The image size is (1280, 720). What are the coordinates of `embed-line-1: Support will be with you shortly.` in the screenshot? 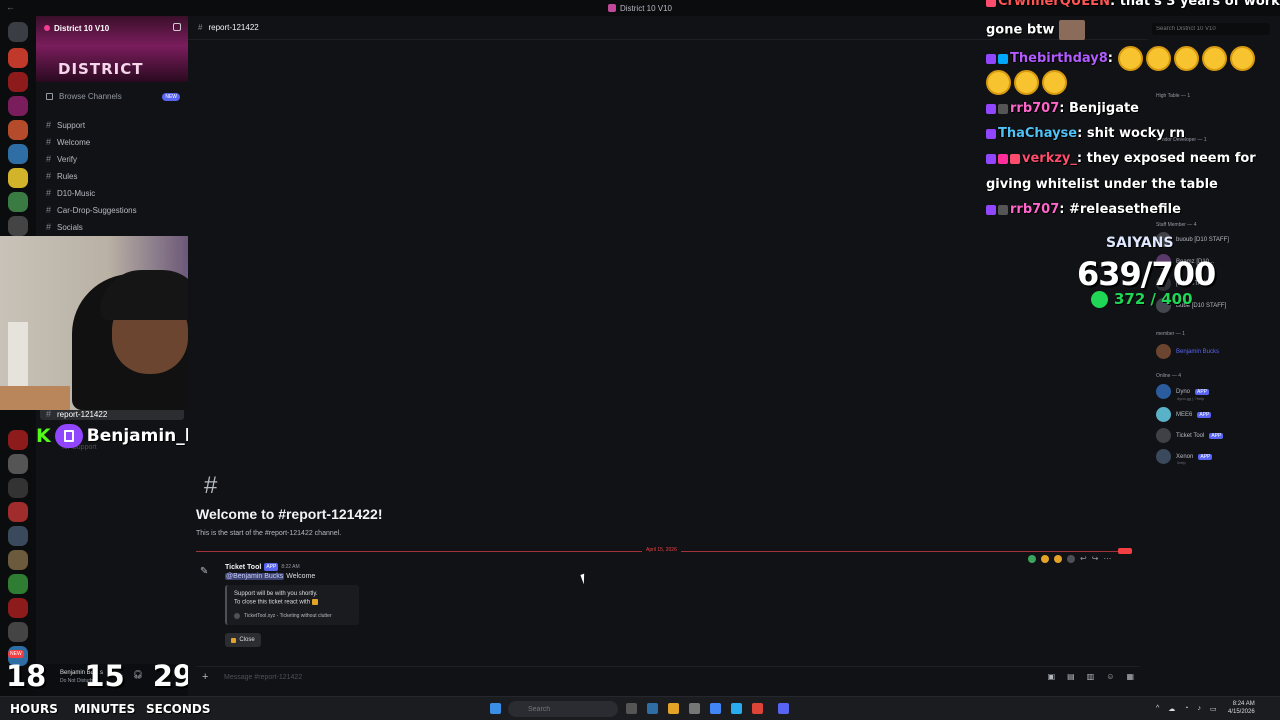 It's located at (276, 594).